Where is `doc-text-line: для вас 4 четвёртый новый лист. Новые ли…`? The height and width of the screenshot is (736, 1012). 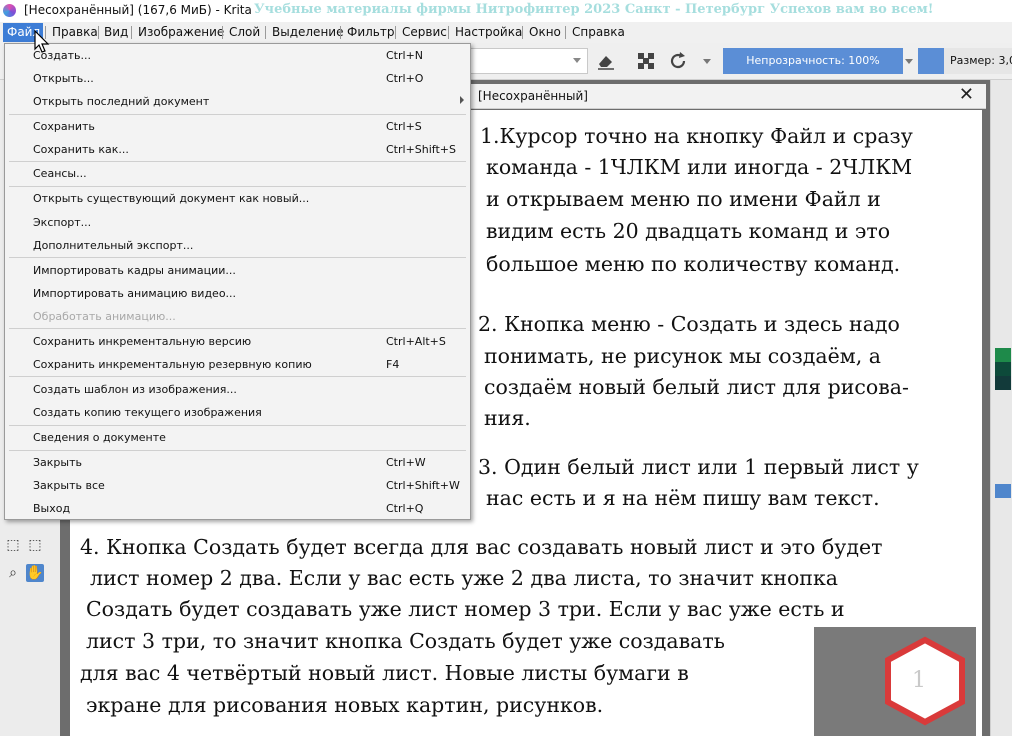 doc-text-line: для вас 4 четвёртый новый лист. Новые ли… is located at coordinates (384, 673).